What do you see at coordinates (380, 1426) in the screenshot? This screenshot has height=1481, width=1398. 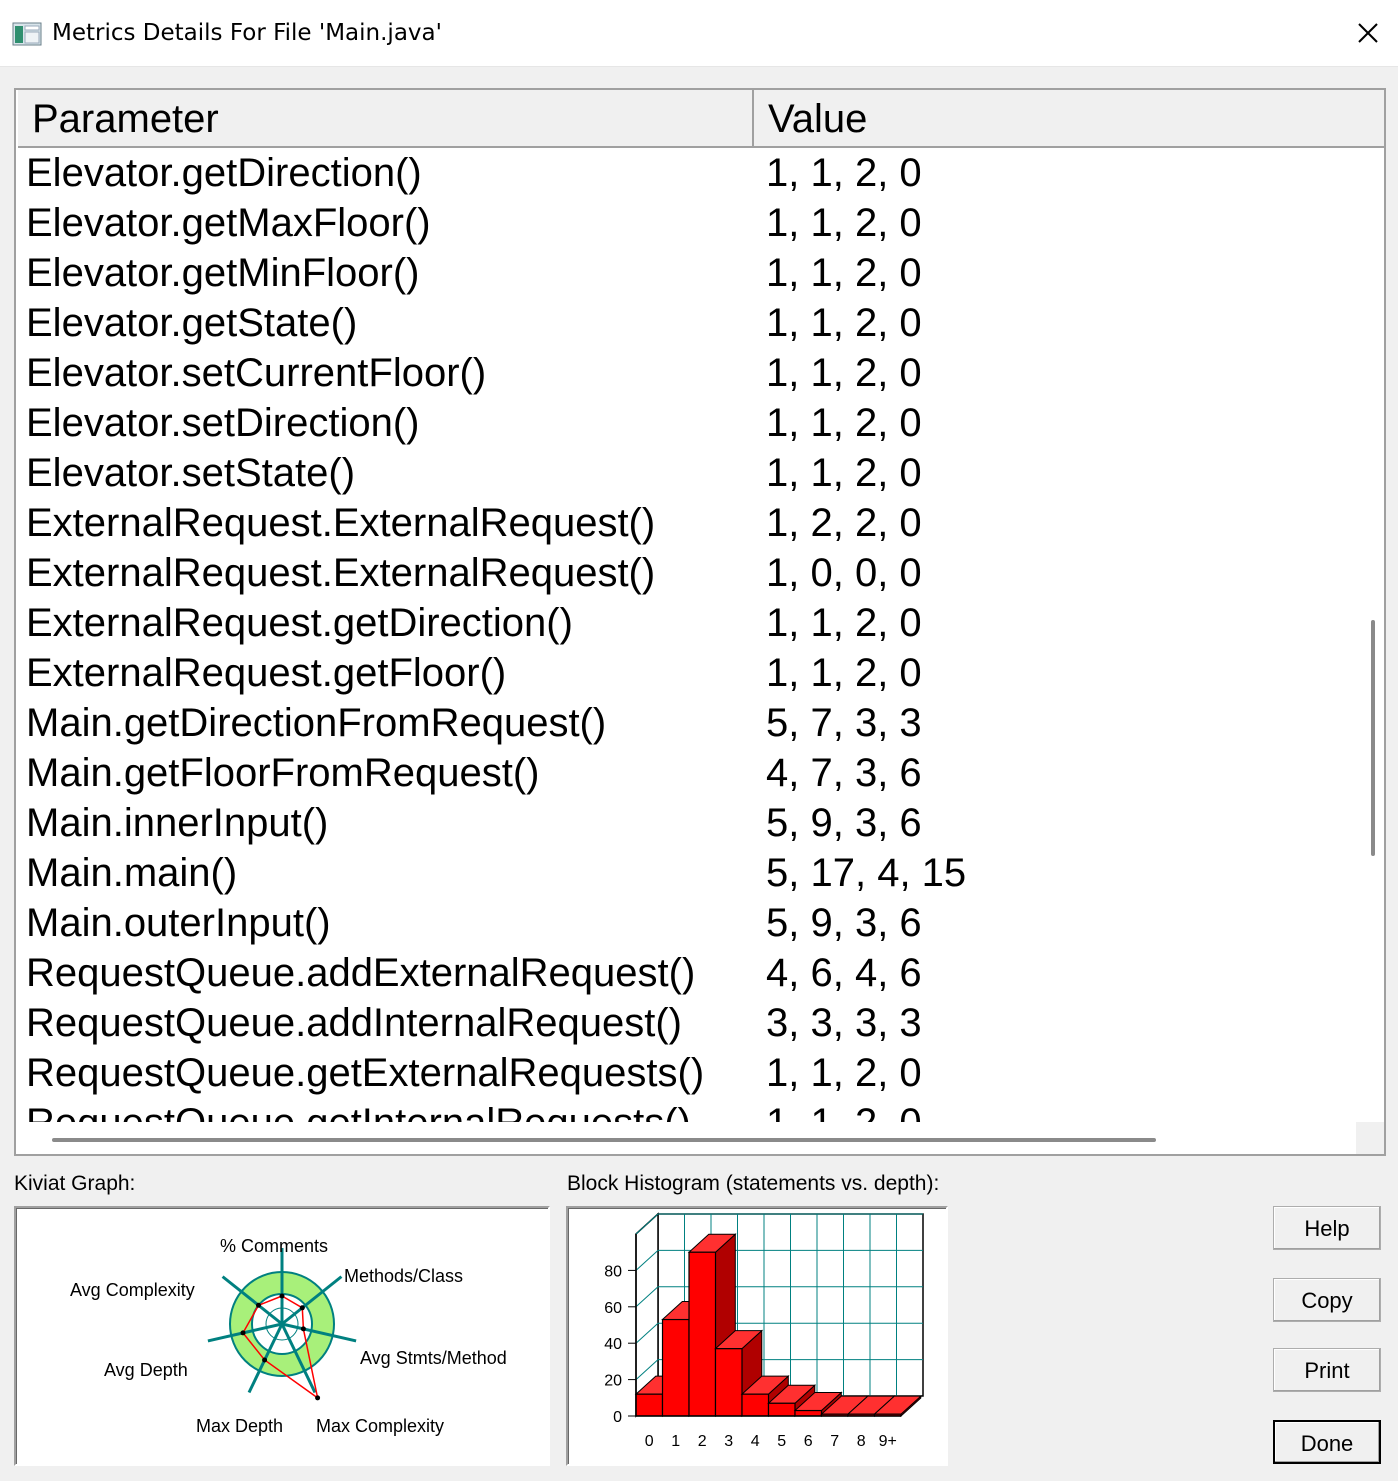 I see `kiviat-axis-label: Max Complexity` at bounding box center [380, 1426].